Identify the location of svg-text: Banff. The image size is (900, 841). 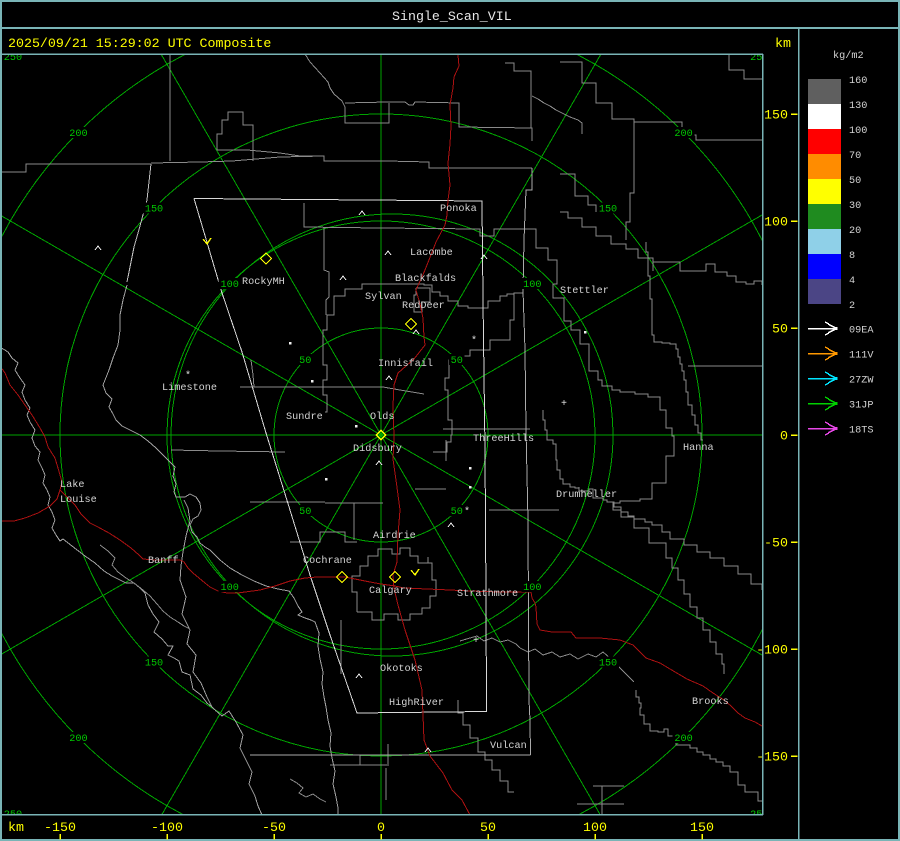
(163, 561).